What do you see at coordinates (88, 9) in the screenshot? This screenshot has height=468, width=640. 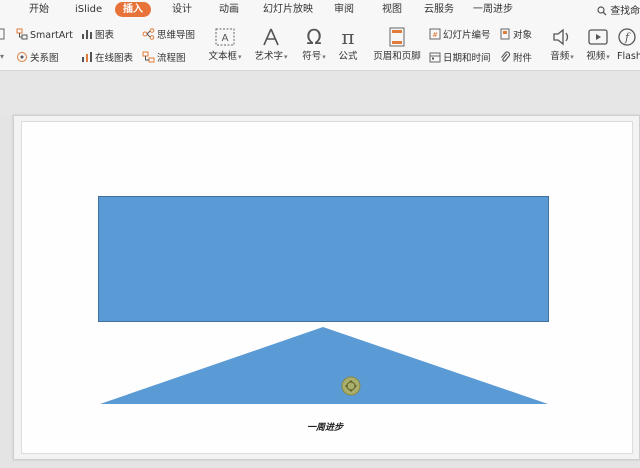 I see `tab-islide: iSlide` at bounding box center [88, 9].